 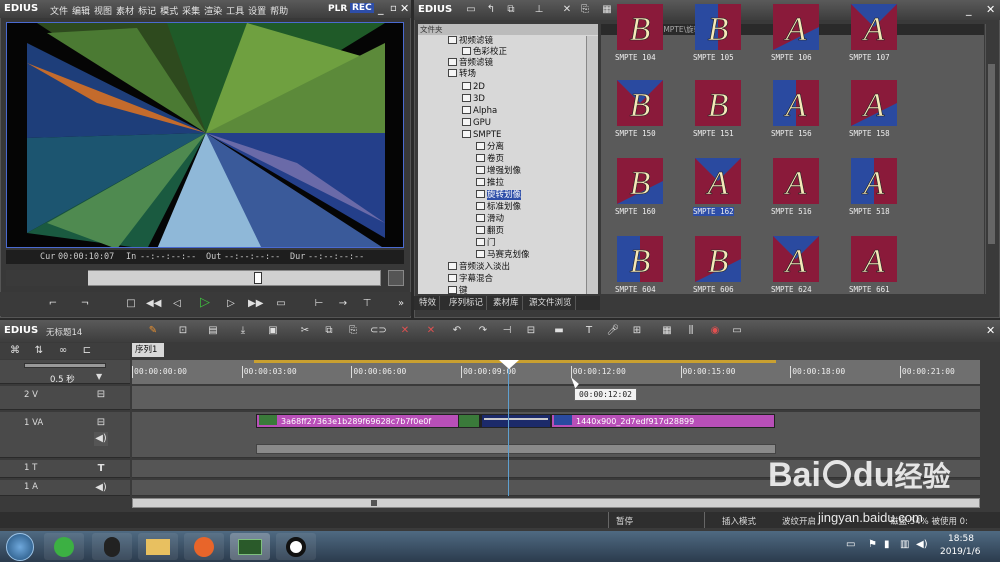 I want to click on tree-item-transitions: 转场, so click(x=462, y=74).